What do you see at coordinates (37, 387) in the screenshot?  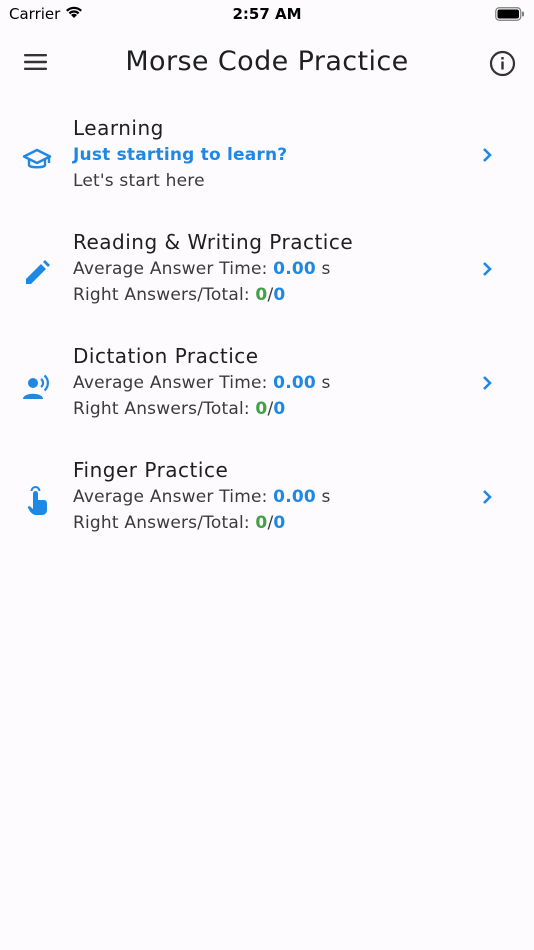 I see `person-speaking-icon` at bounding box center [37, 387].